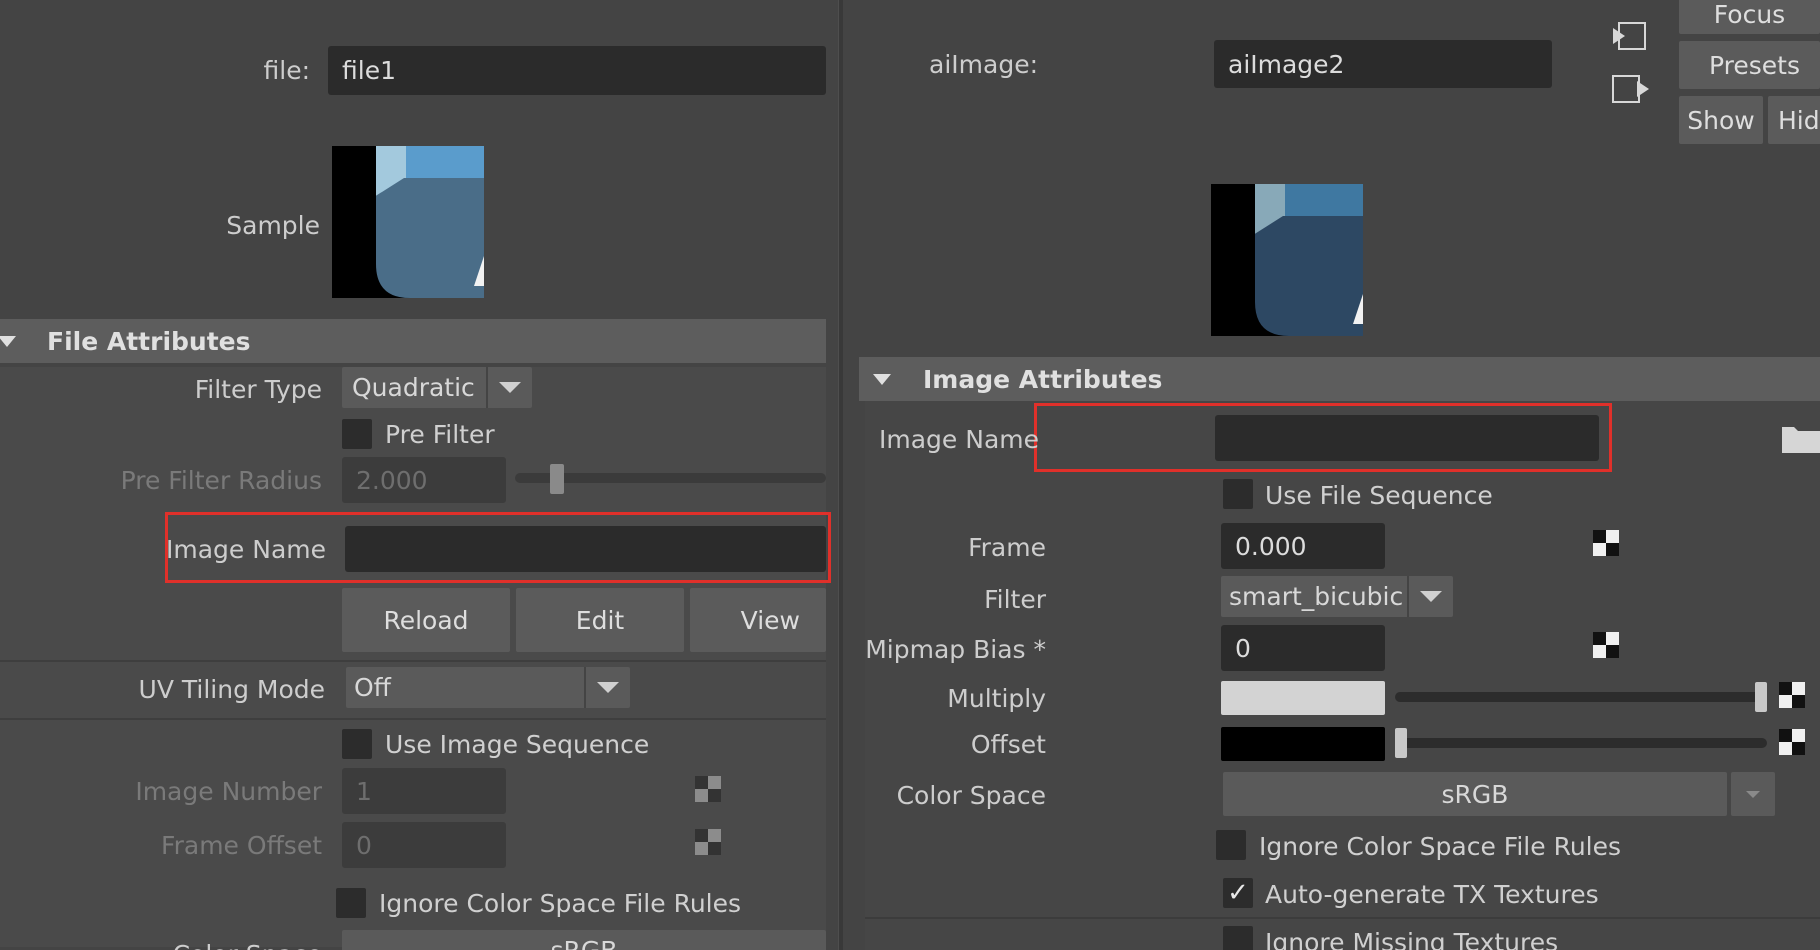  I want to click on frame-label: Frame, so click(1007, 547).